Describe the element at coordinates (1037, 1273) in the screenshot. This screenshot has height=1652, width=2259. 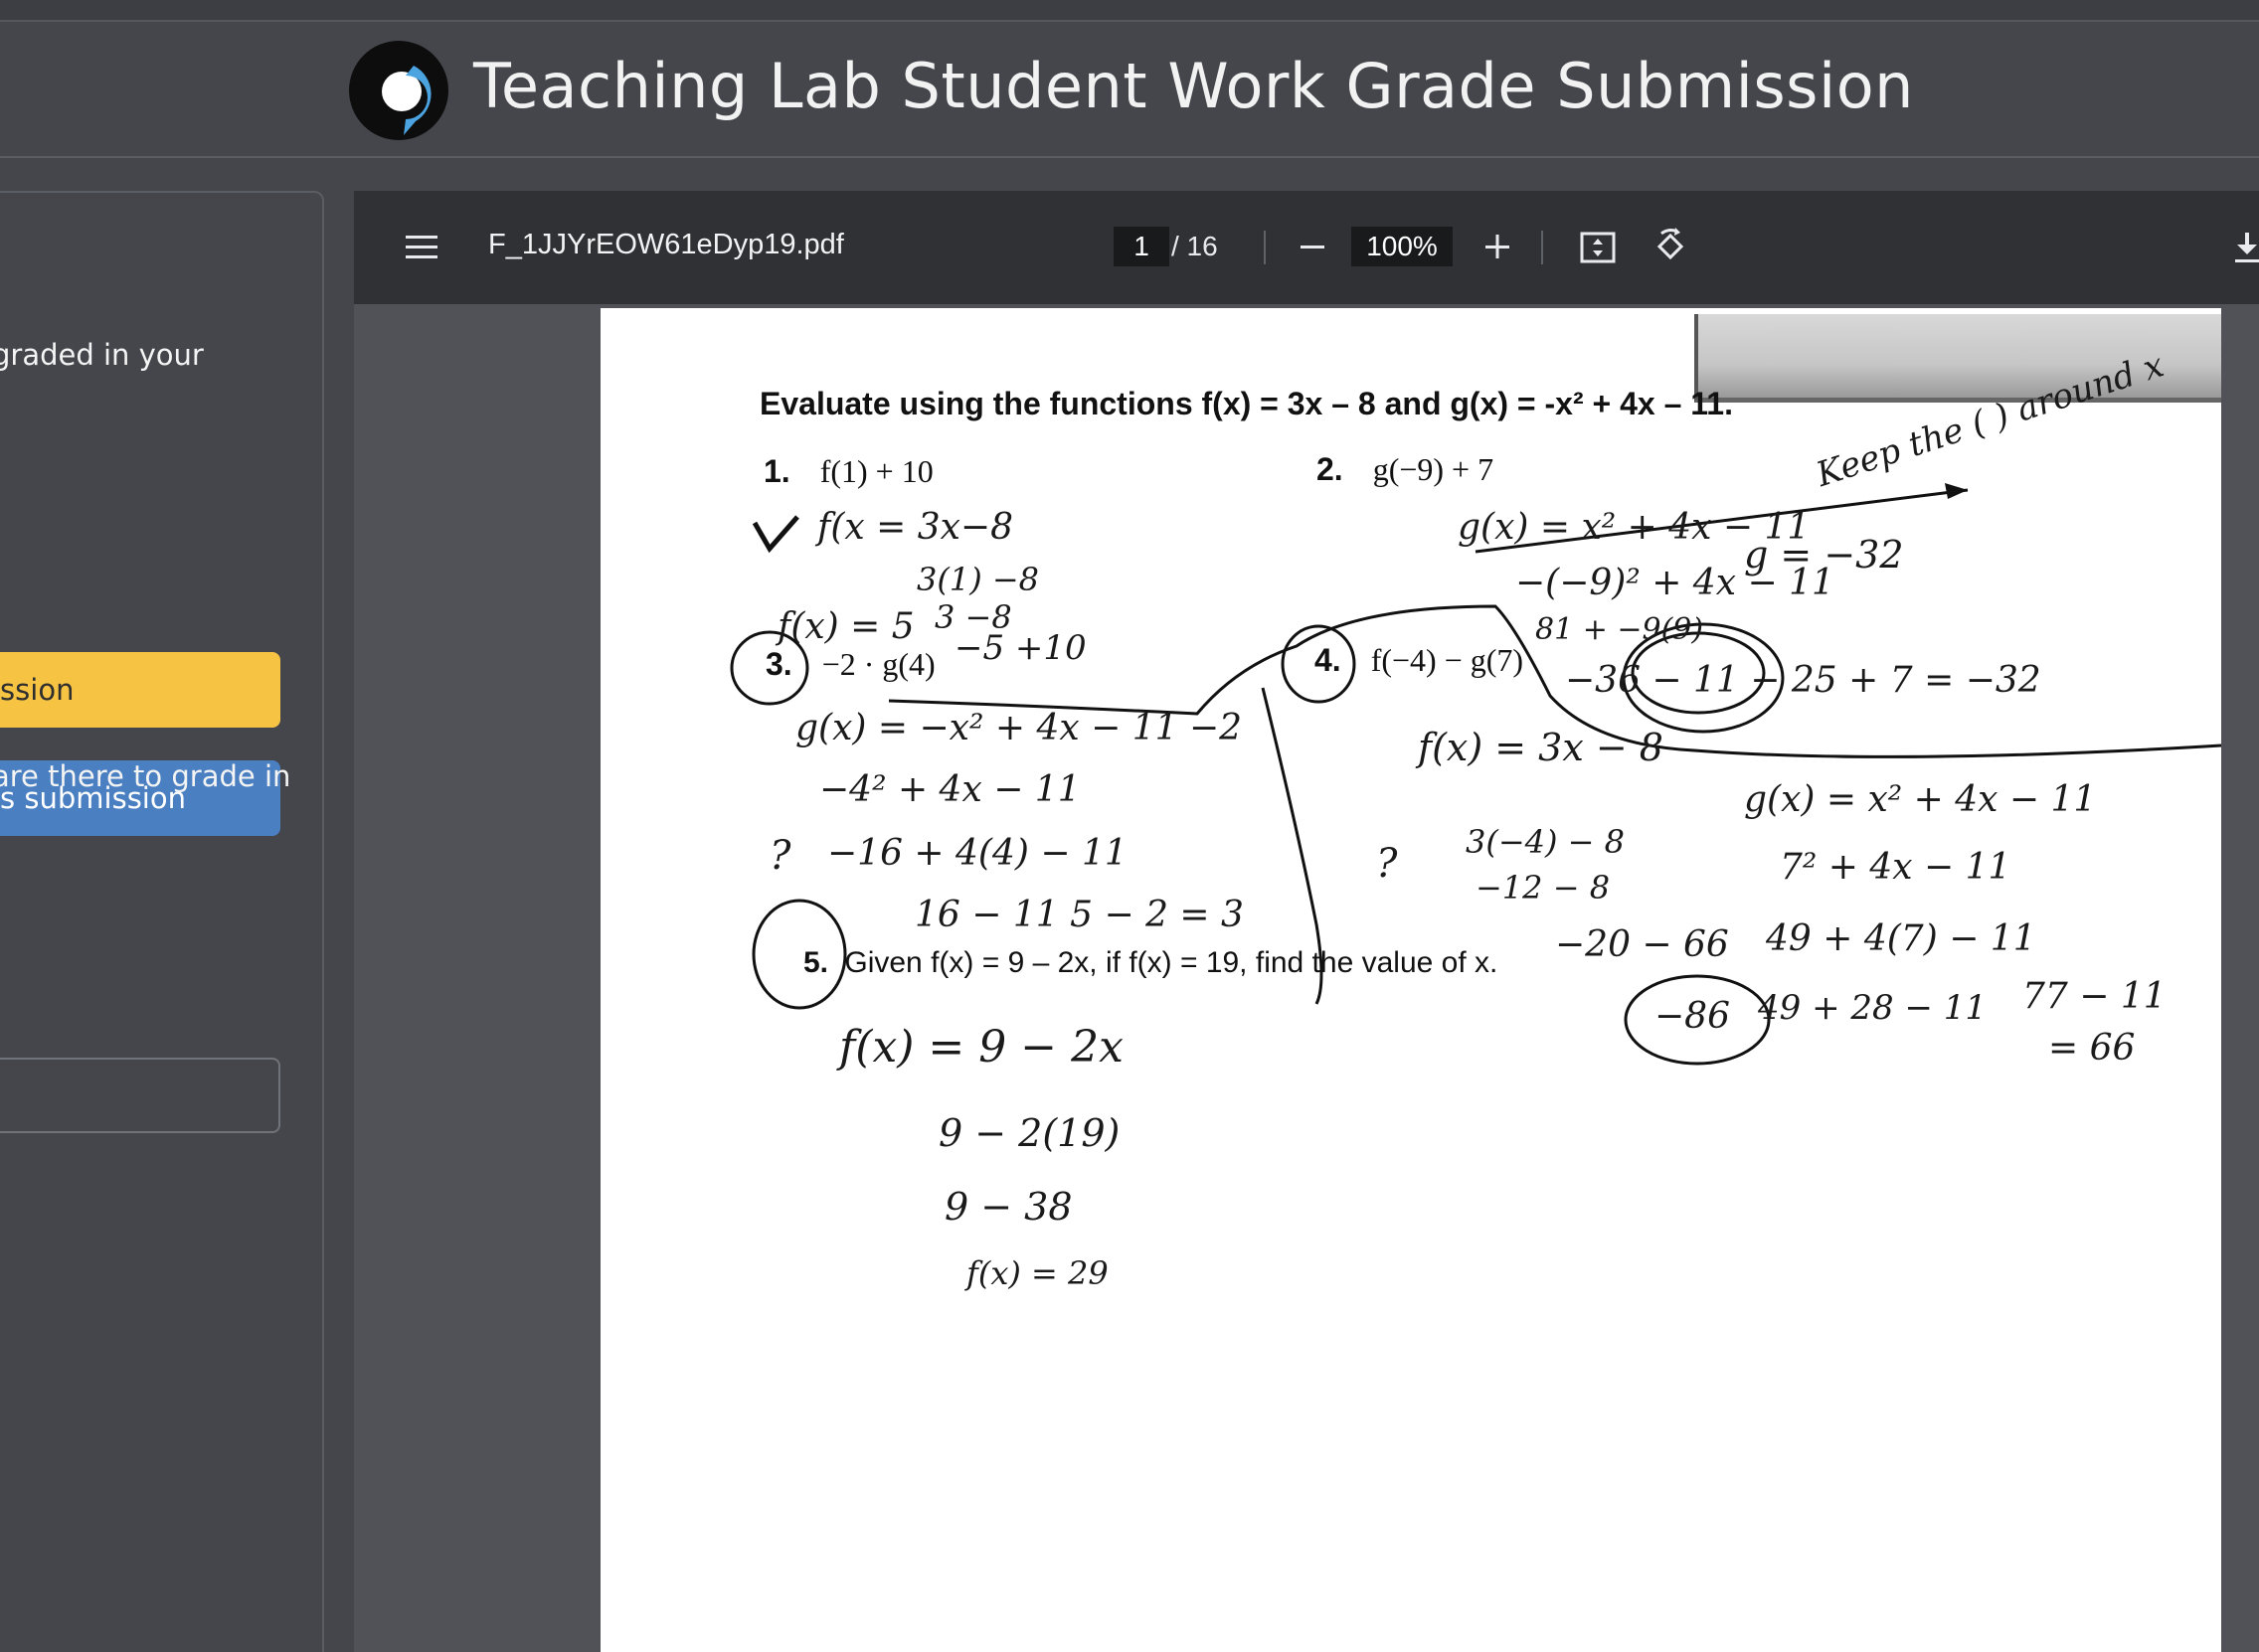
I see `hw-q5-line4: f(x) = 29` at that location.